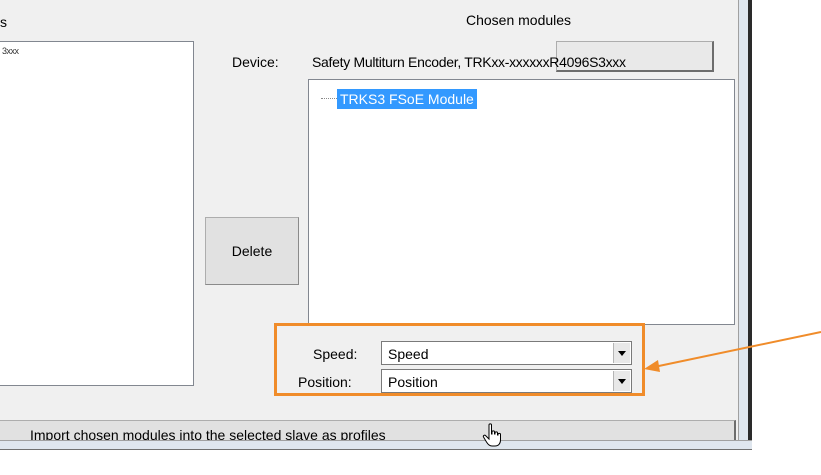 The width and height of the screenshot is (821, 475). Describe the element at coordinates (519, 20) in the screenshot. I see `chosen-modules-title: Chosen modules` at that location.